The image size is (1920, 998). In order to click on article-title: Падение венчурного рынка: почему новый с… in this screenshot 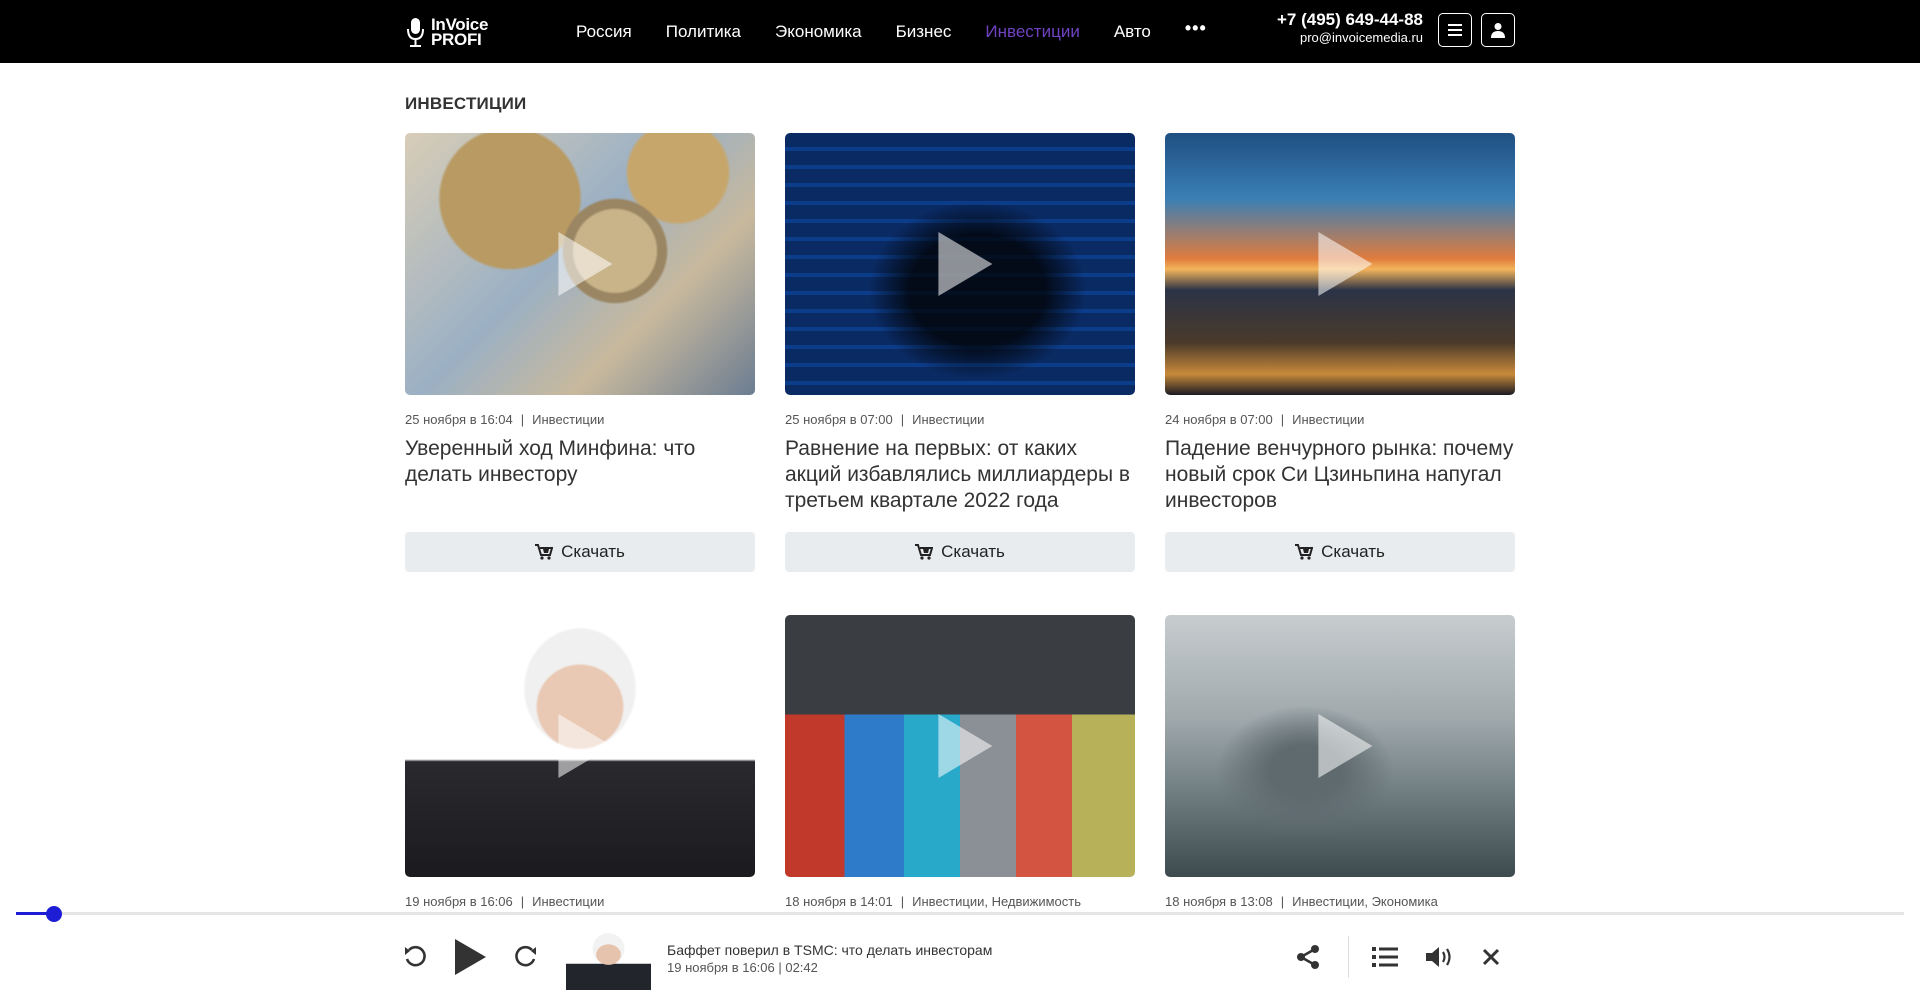, I will do `click(1340, 476)`.